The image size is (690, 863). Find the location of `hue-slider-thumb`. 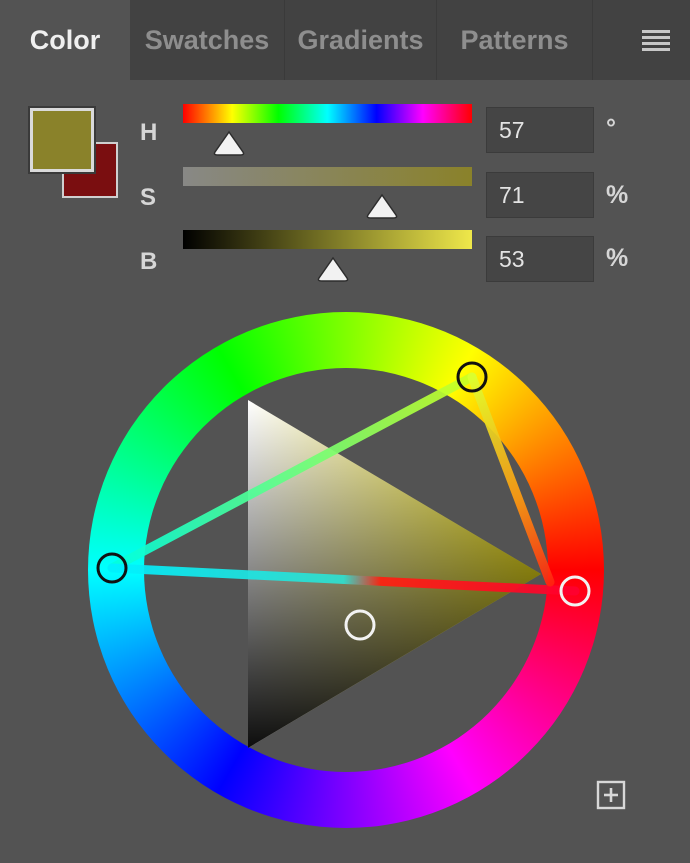

hue-slider-thumb is located at coordinates (229, 143).